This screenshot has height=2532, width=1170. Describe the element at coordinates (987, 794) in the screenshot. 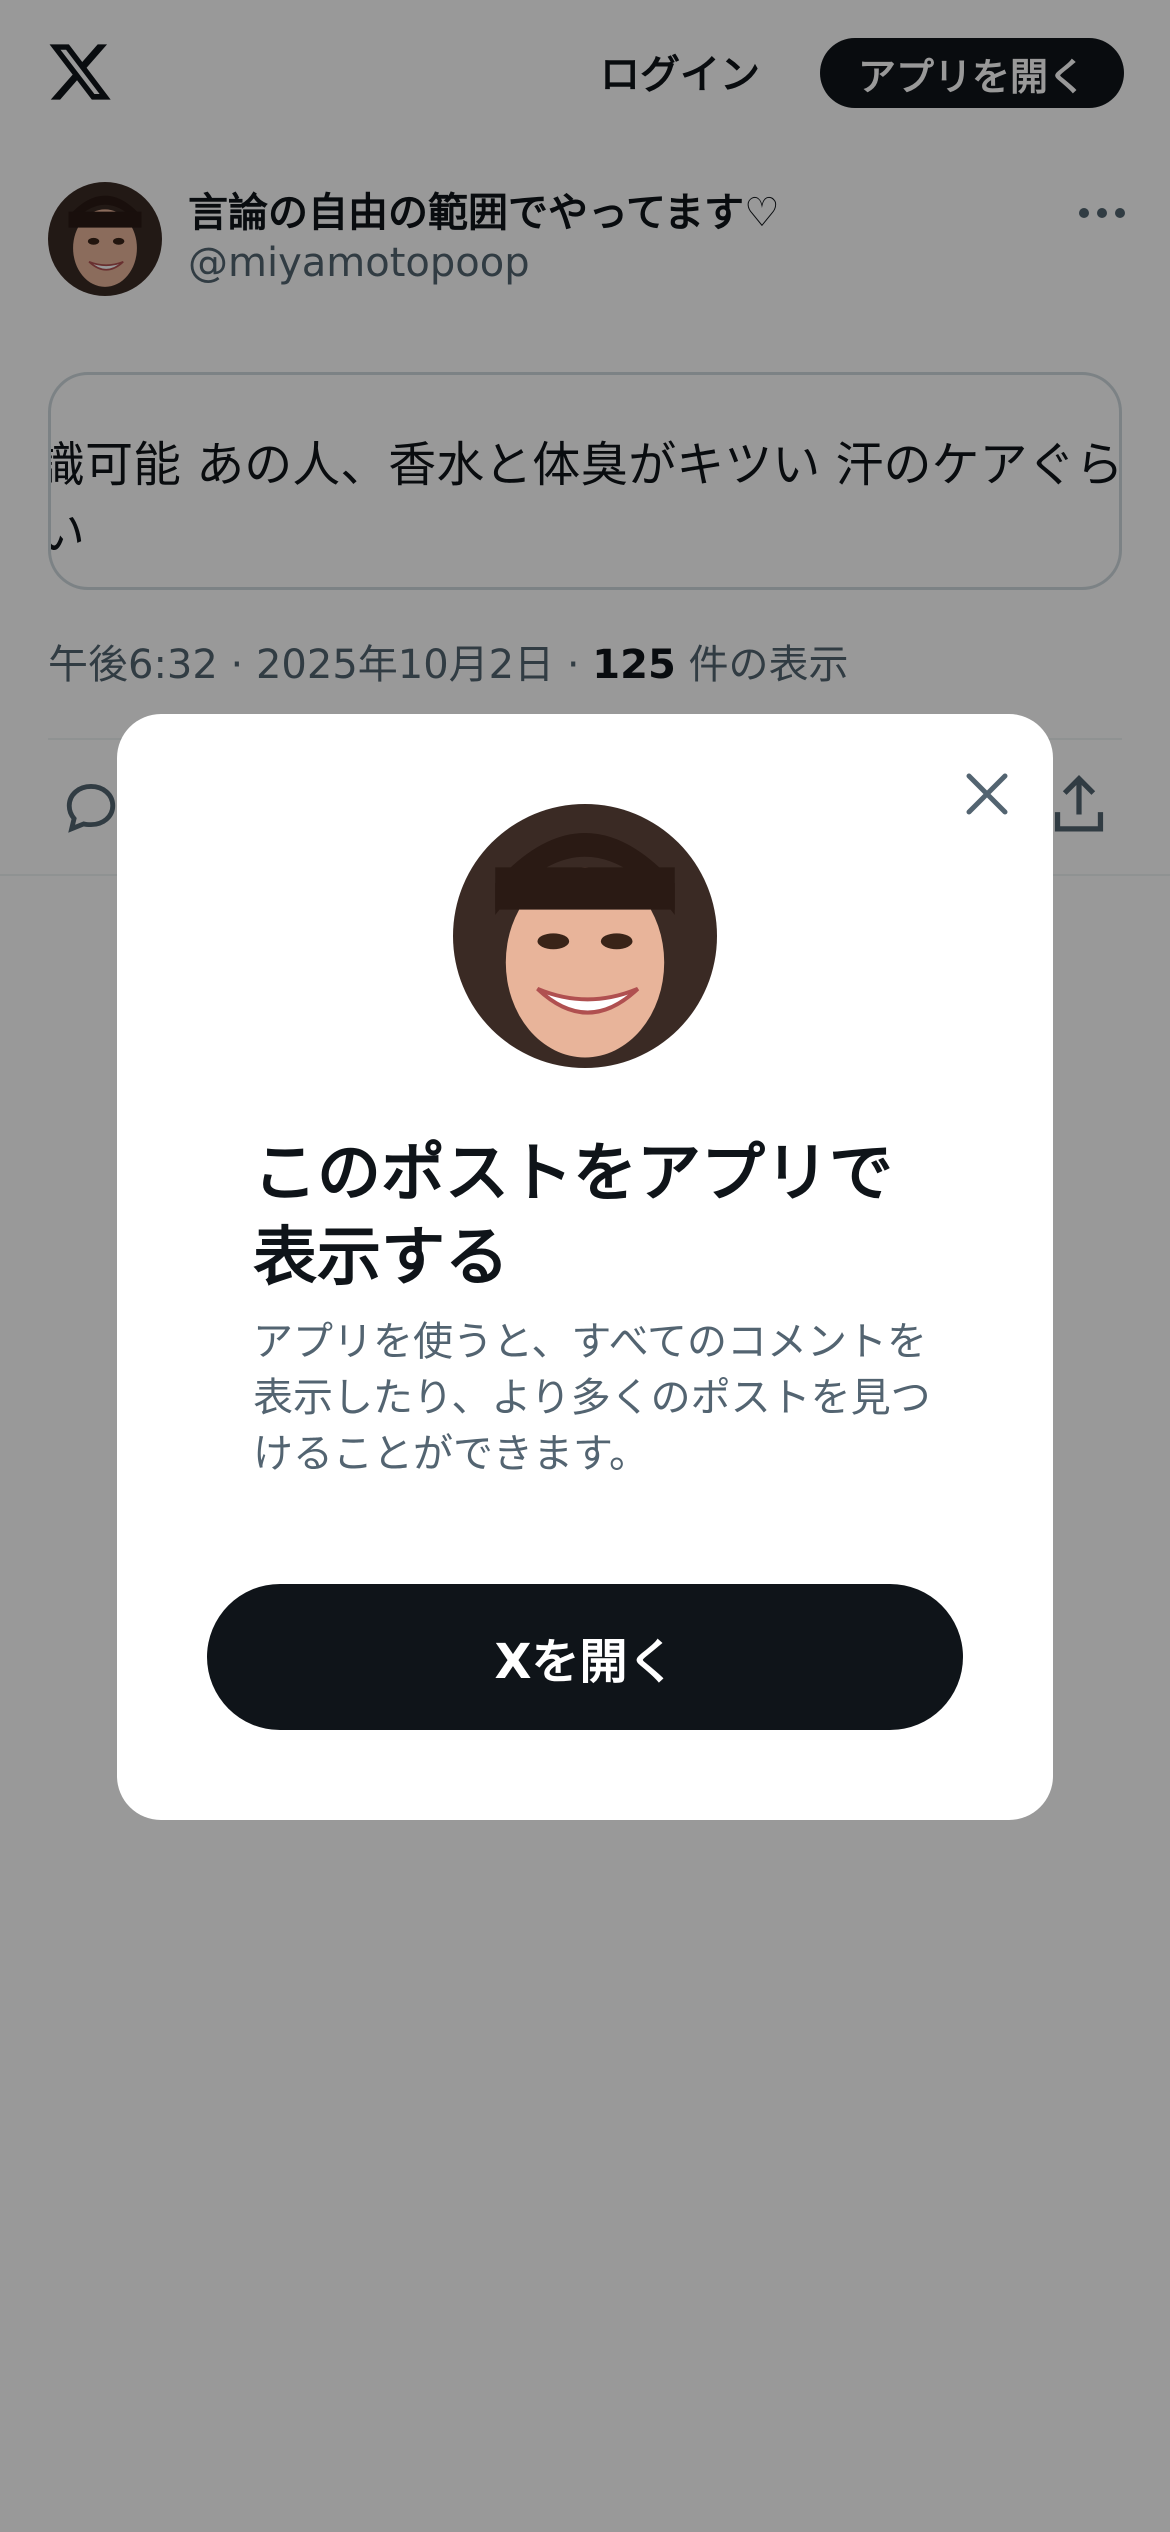

I see `close-icon` at that location.